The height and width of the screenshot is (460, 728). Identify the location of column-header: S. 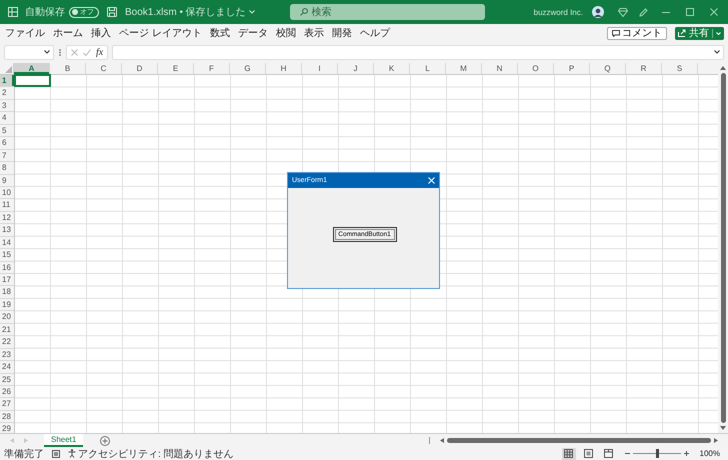
(680, 68).